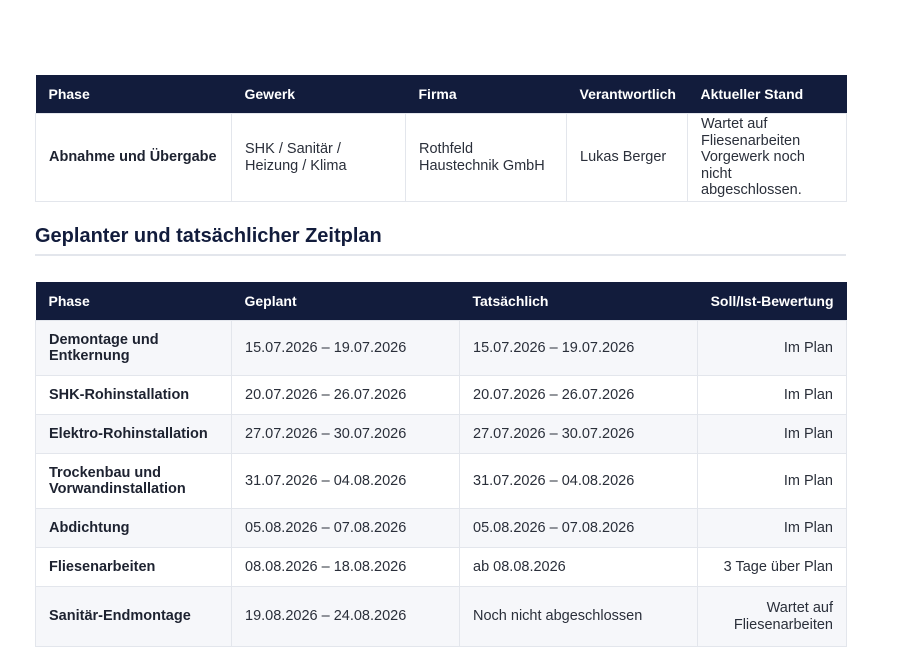 This screenshot has width=900, height=647. I want to click on cell-tatsaechlich: 15.07.2026 – 19.07.2026, so click(578, 348).